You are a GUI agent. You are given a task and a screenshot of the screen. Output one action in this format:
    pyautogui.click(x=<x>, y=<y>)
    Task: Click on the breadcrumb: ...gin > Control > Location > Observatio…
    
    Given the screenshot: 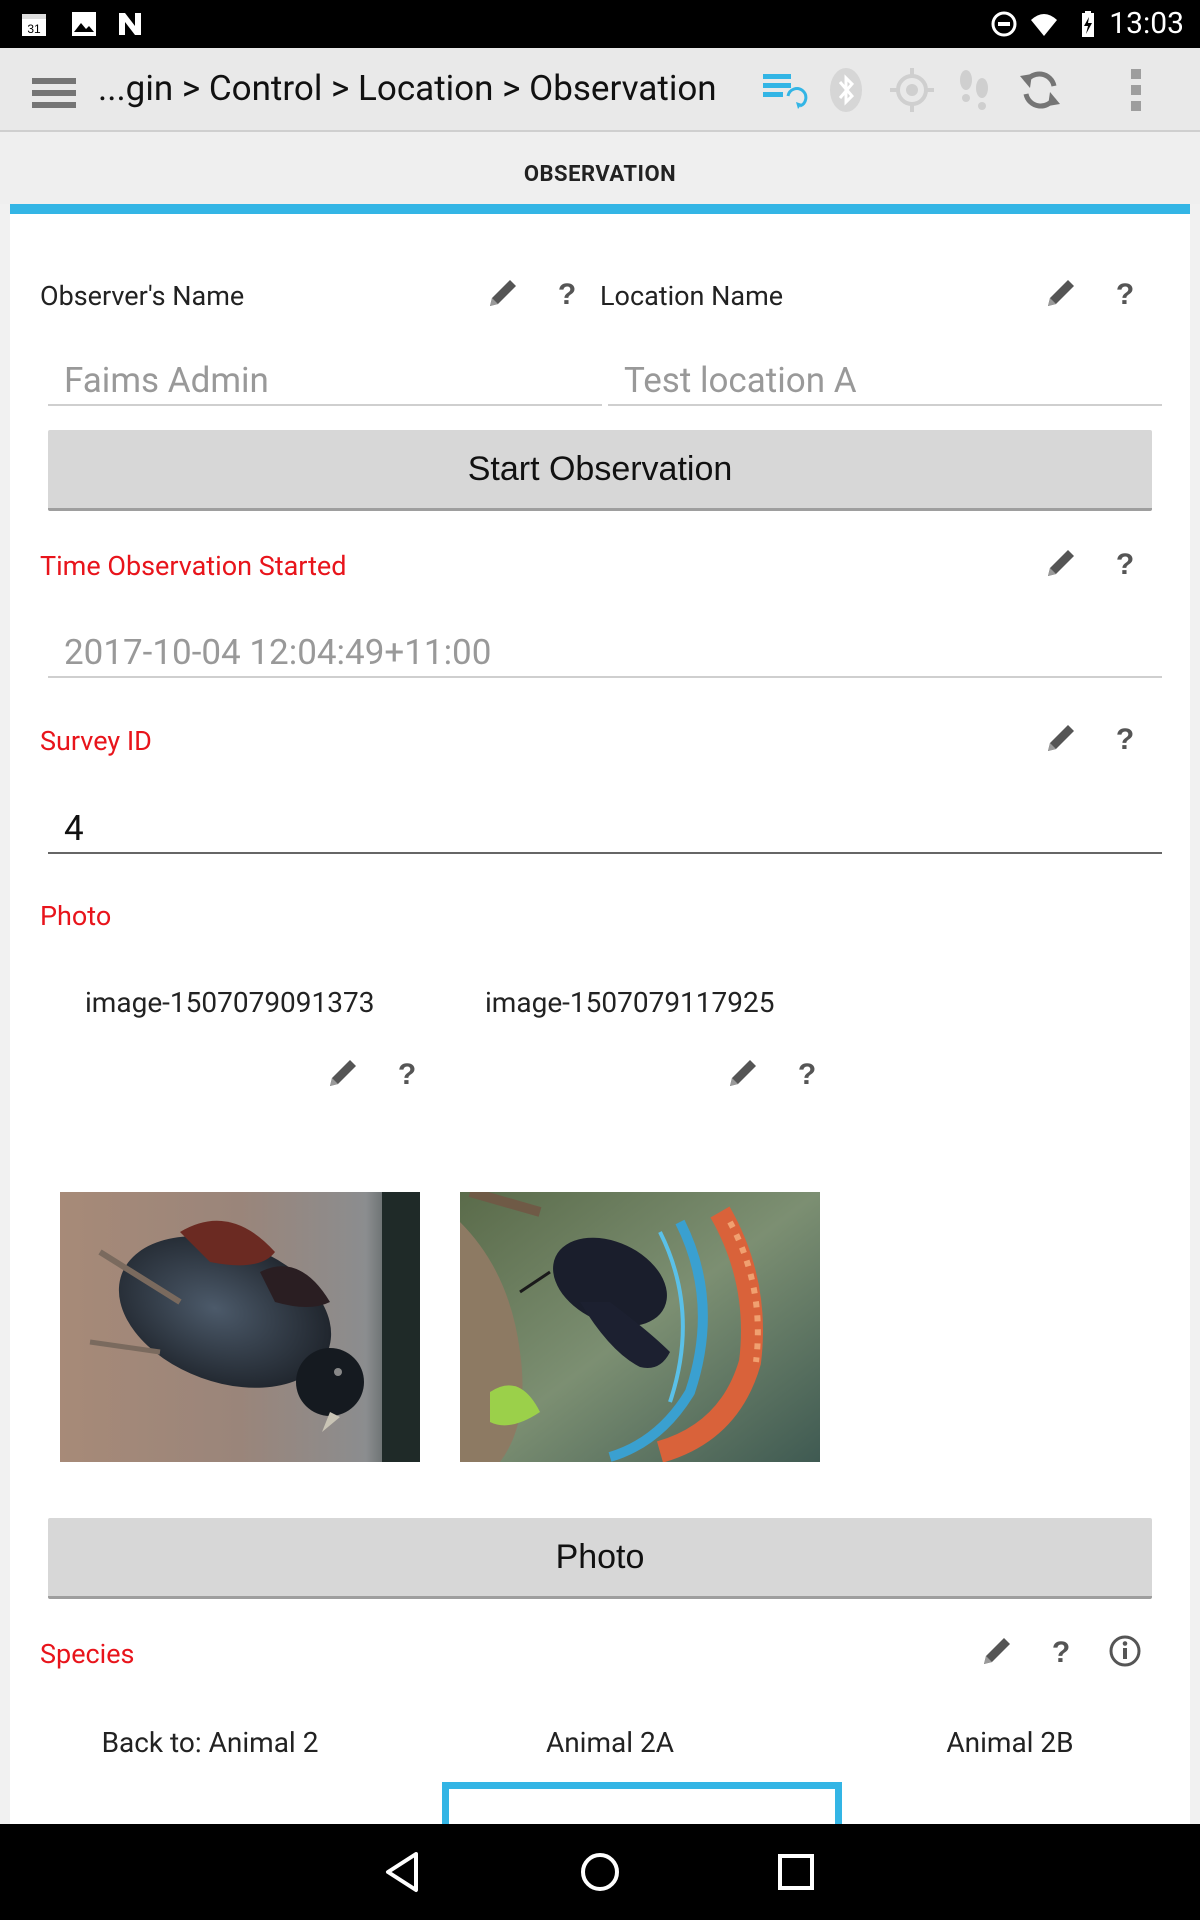 What is the action you would take?
    pyautogui.click(x=407, y=88)
    